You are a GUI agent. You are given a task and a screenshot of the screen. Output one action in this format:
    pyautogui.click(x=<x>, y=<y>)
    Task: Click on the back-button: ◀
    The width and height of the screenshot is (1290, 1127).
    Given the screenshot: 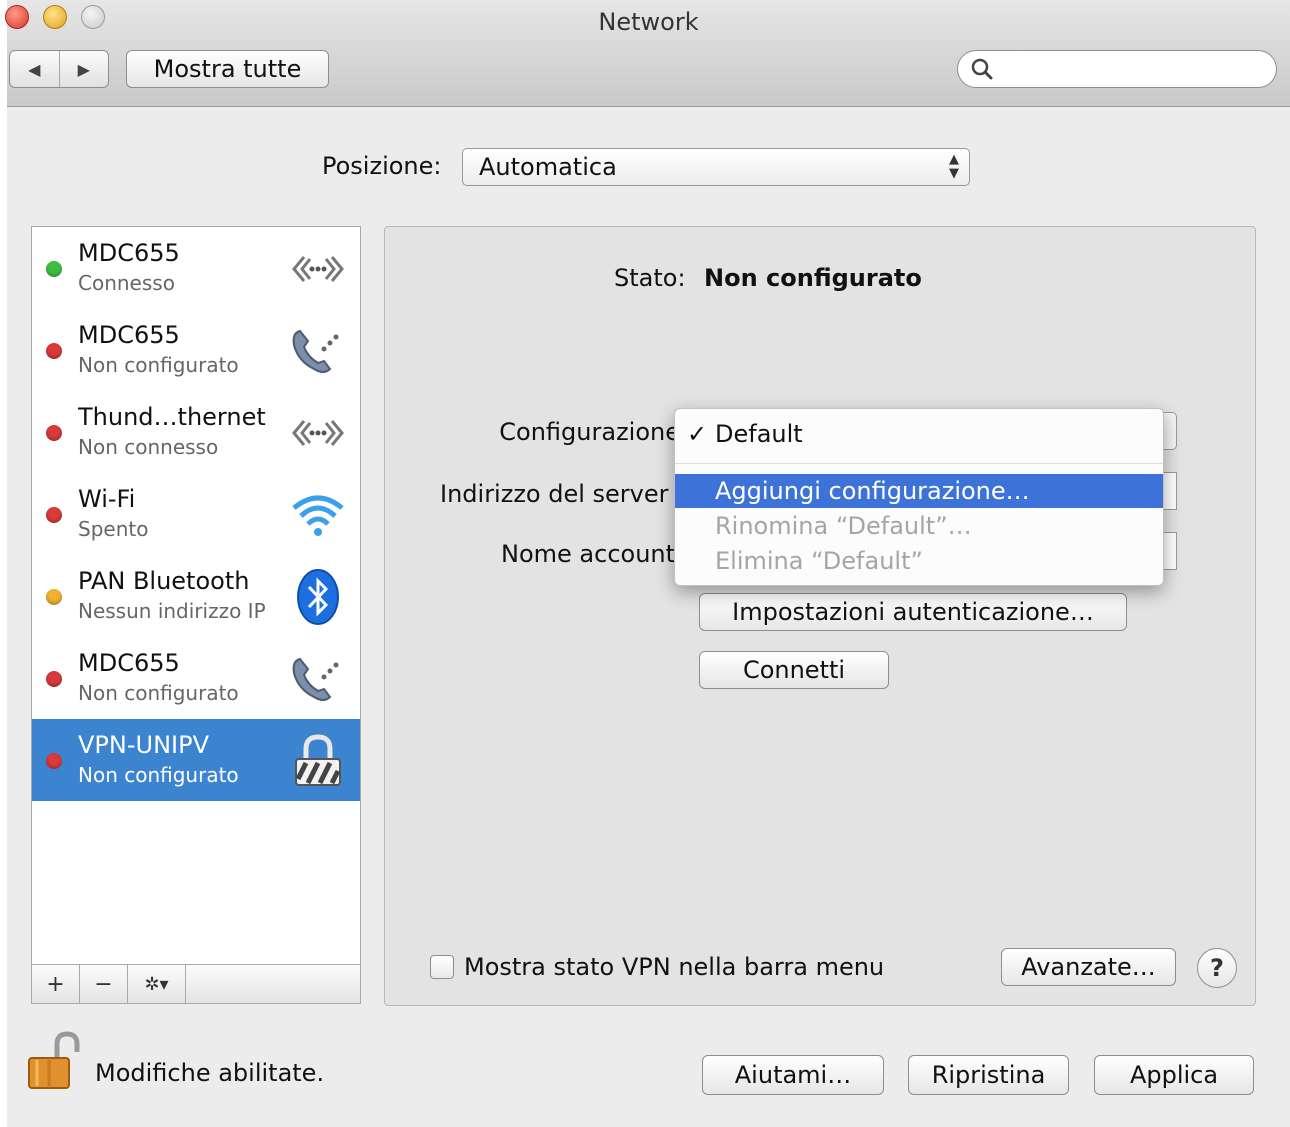 What is the action you would take?
    pyautogui.click(x=35, y=69)
    